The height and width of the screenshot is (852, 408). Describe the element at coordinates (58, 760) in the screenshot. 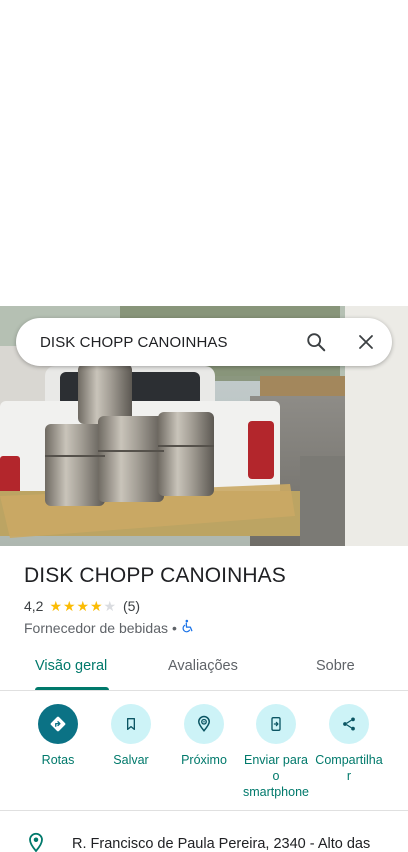

I see `directions-label: Rotas` at that location.